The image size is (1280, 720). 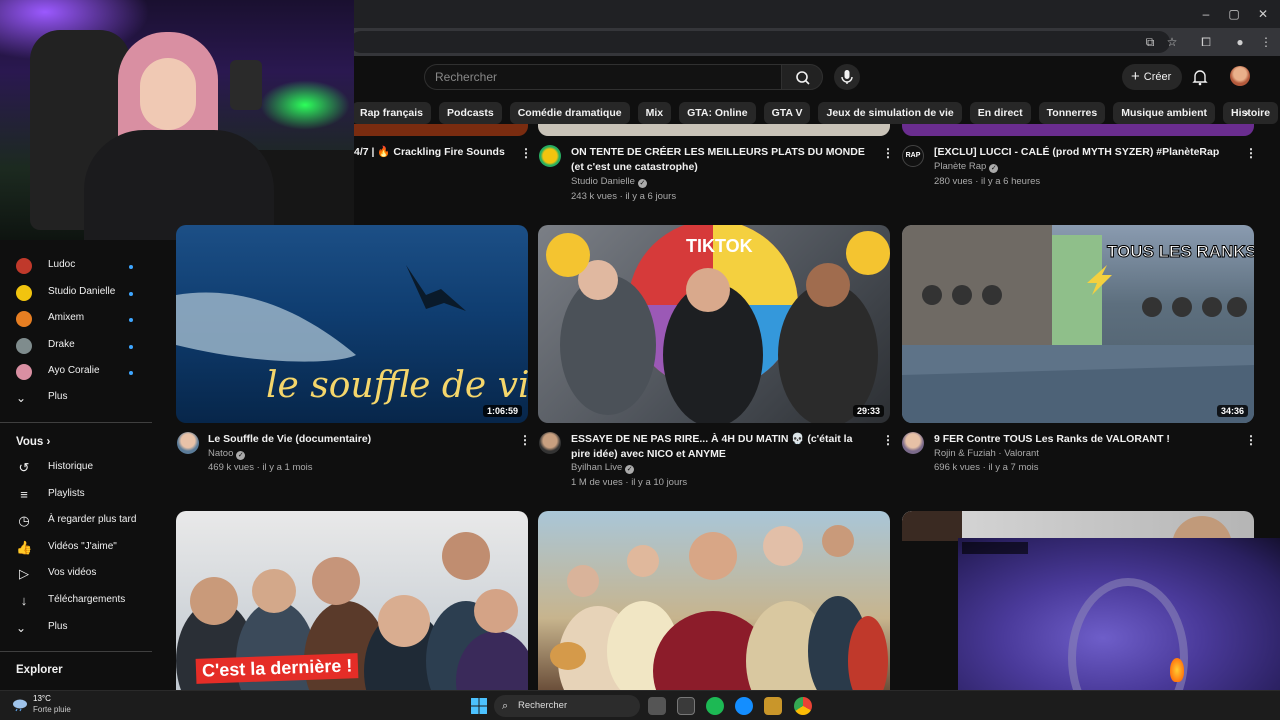 What do you see at coordinates (760, 42) in the screenshot?
I see `address-bar` at bounding box center [760, 42].